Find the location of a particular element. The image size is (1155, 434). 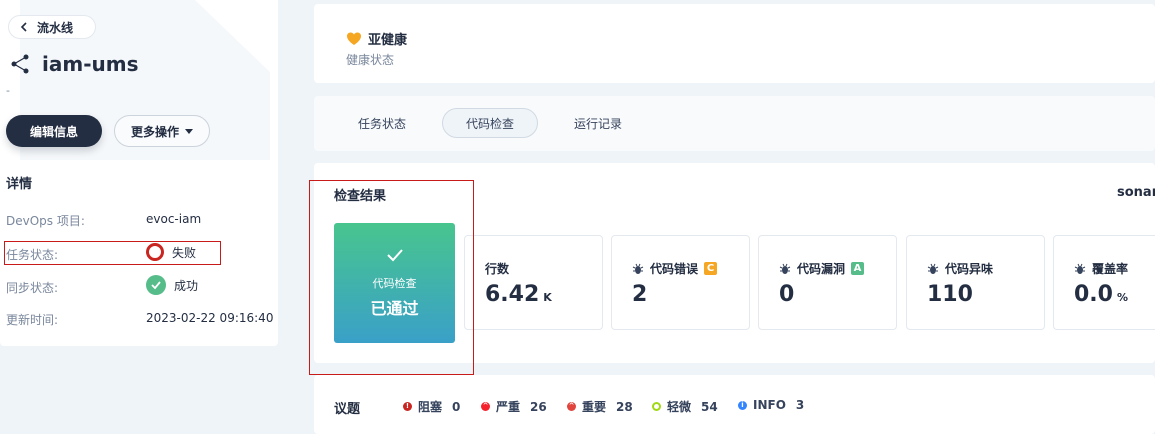

coverage-label: 覆盖率 is located at coordinates (1110, 269).